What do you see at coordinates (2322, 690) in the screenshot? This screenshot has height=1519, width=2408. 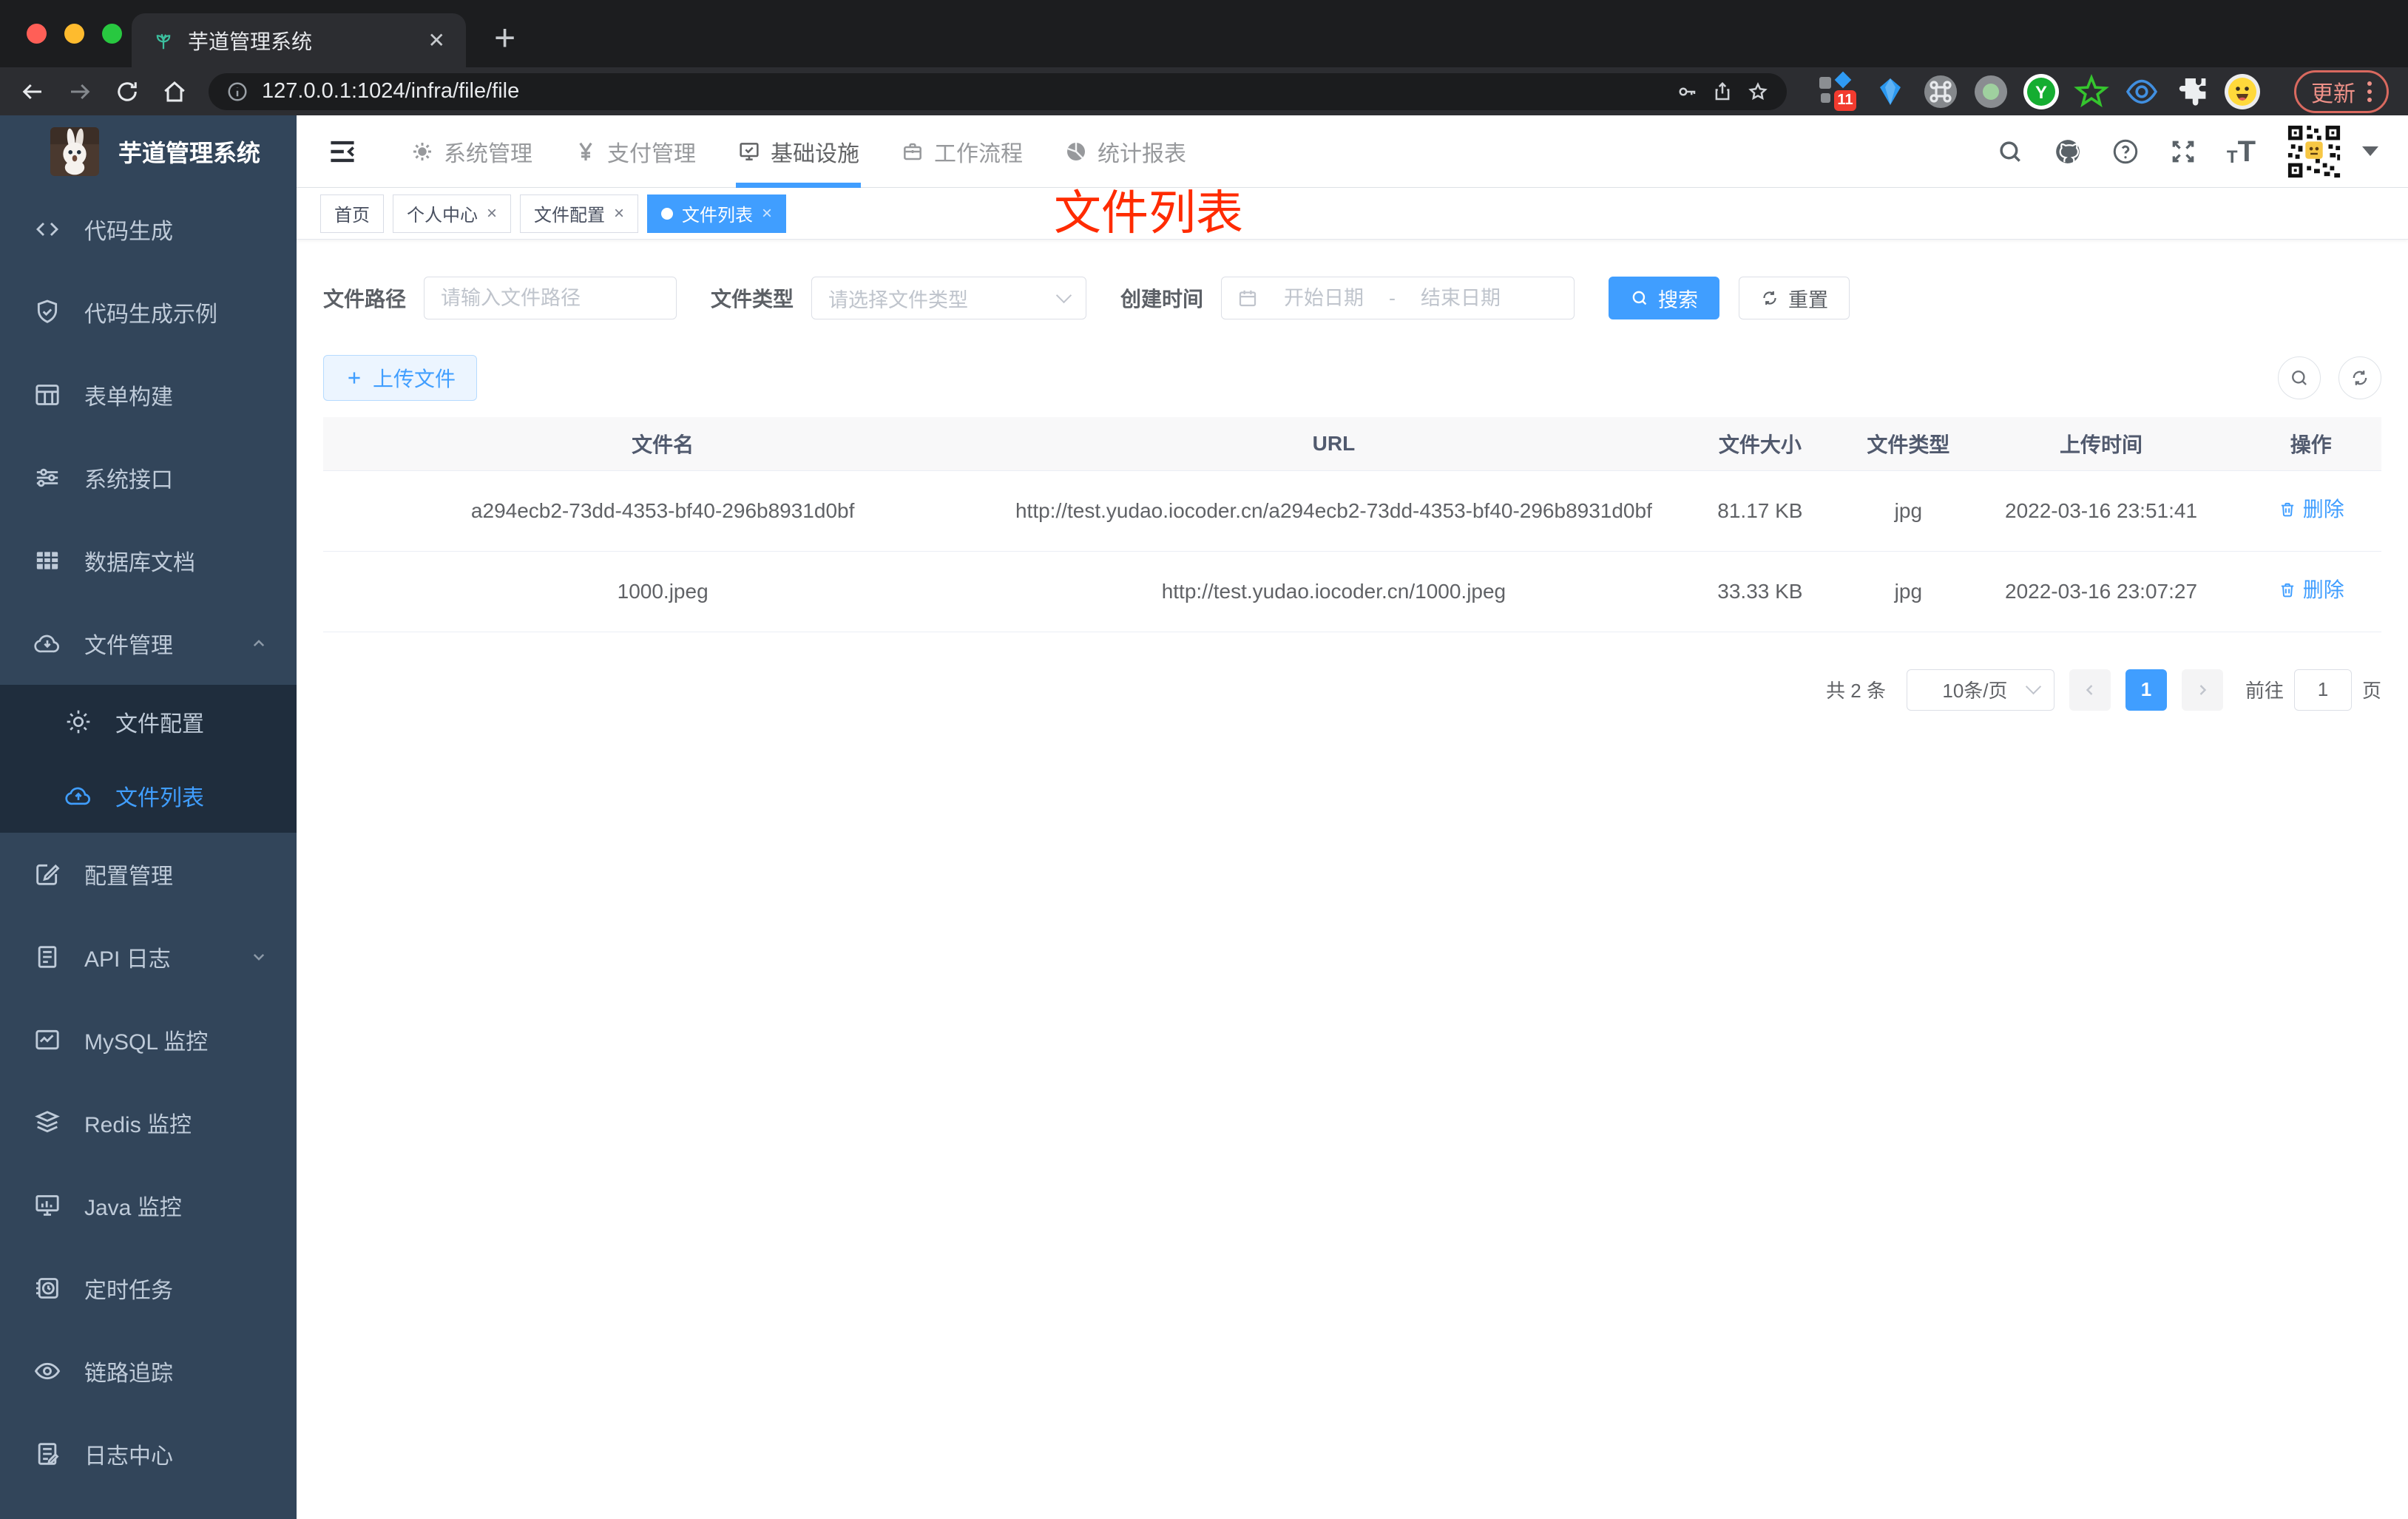 I see `goto-page-input` at bounding box center [2322, 690].